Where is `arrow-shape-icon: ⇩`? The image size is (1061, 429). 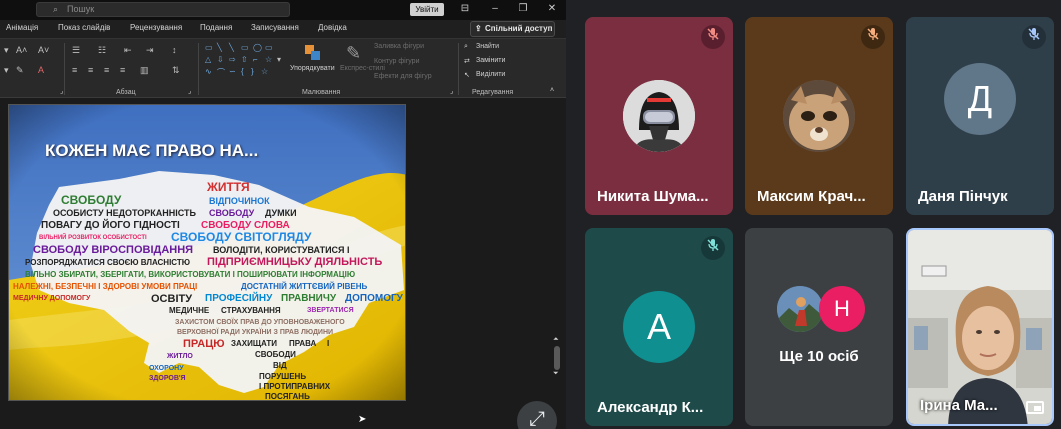
arrow-shape-icon: ⇩ is located at coordinates (220, 59).